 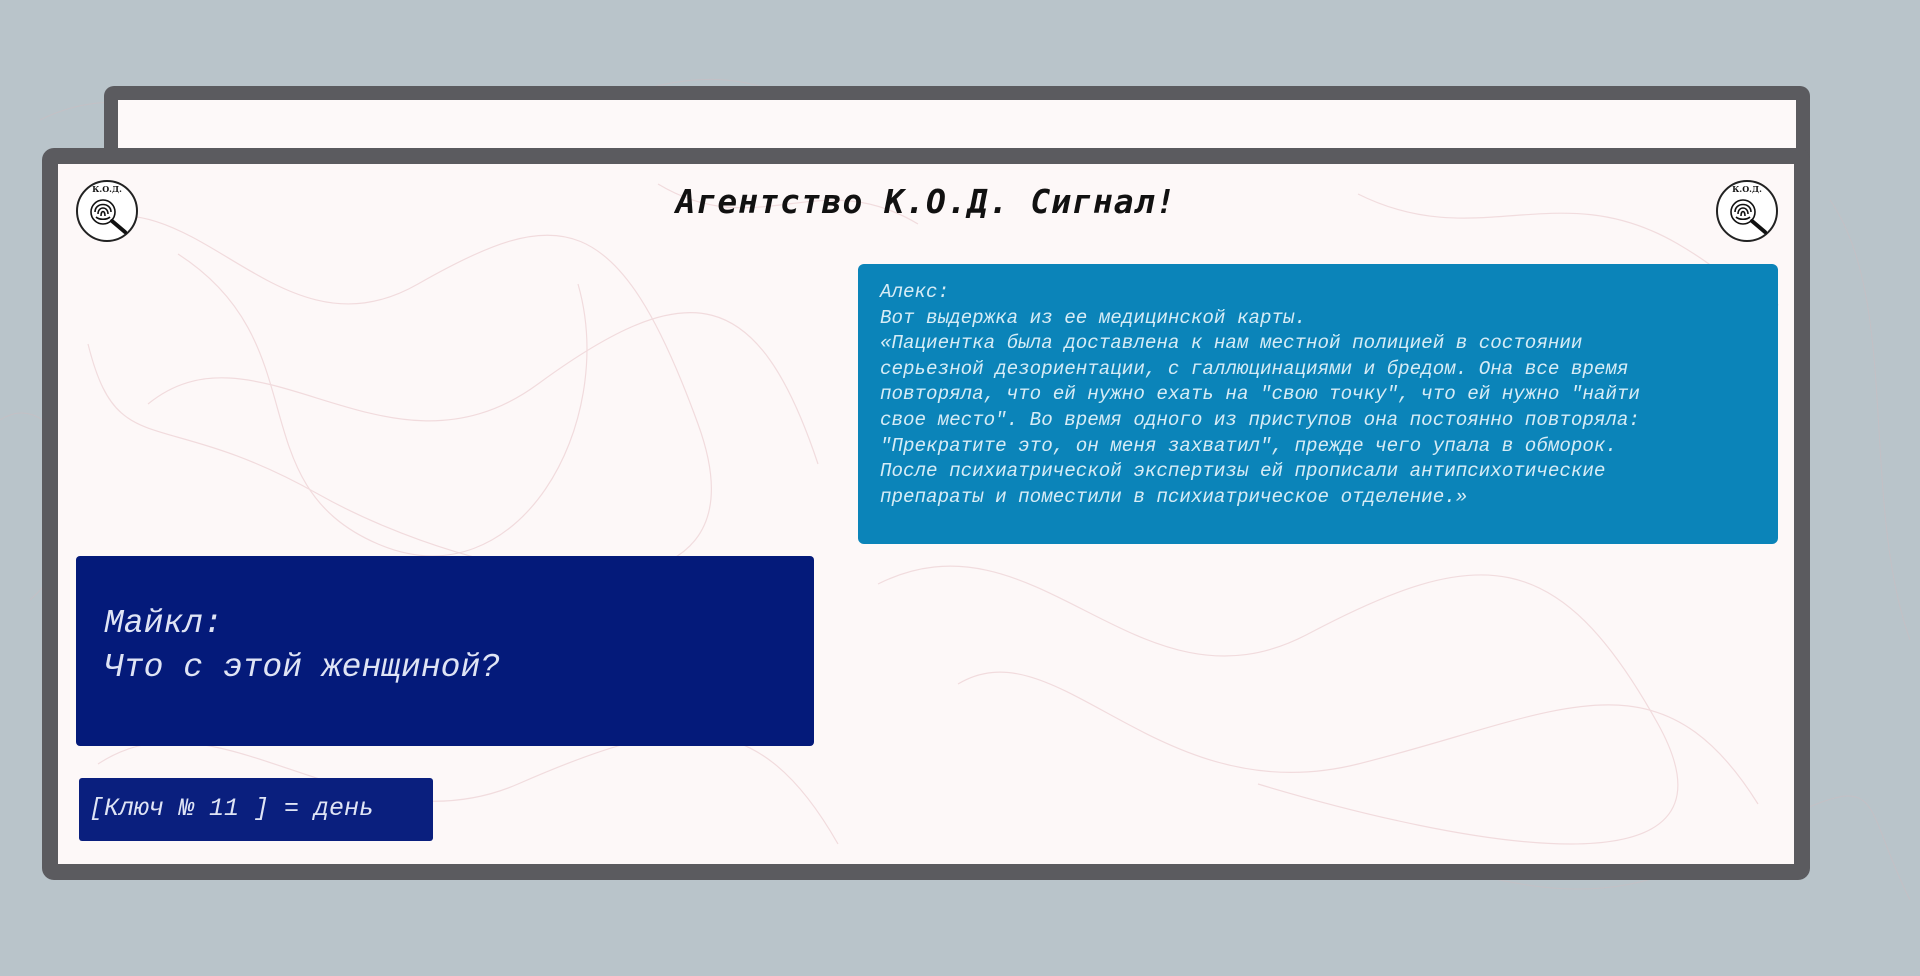 What do you see at coordinates (1748, 216) in the screenshot?
I see `fingerprint-magnifier-icon` at bounding box center [1748, 216].